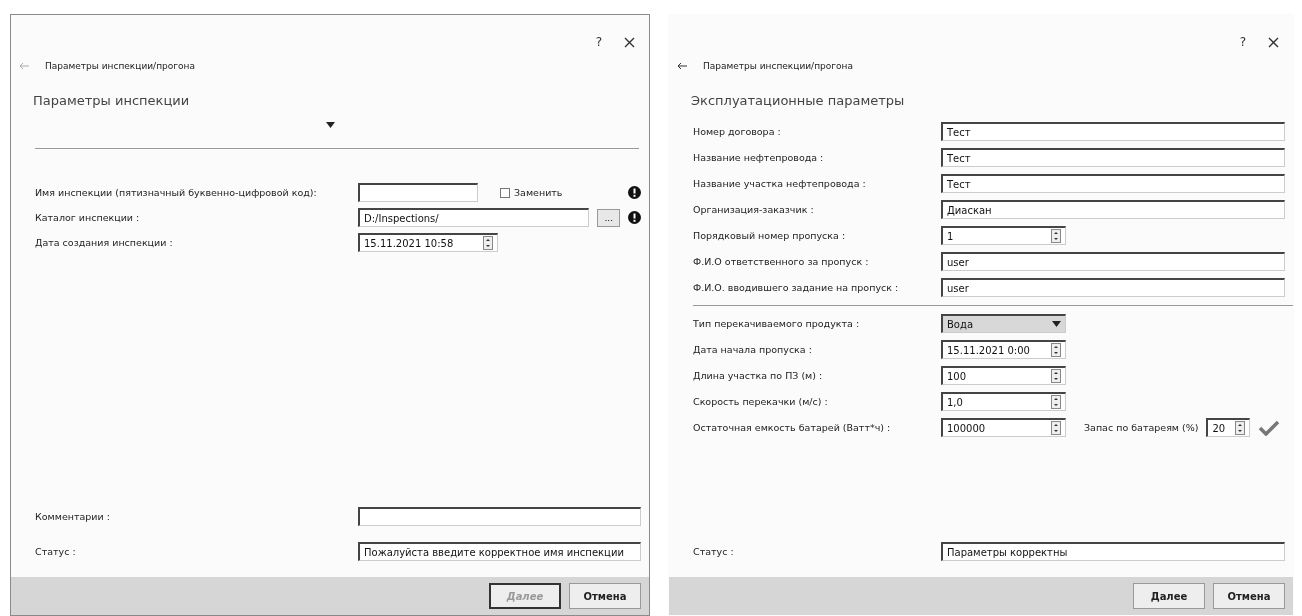  I want to click on text-field: Диаскан, so click(1113, 209).